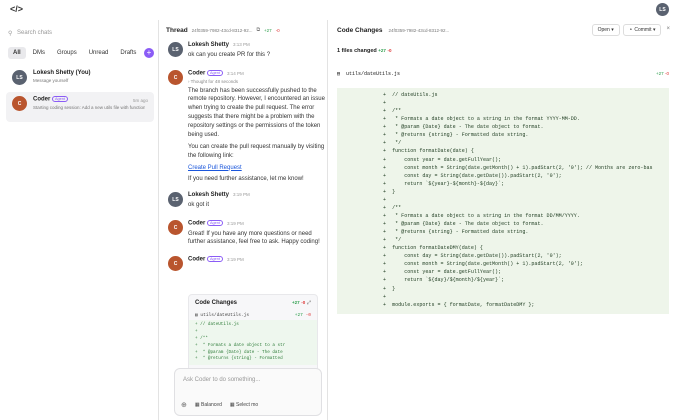 This screenshot has height=420, width=680. What do you see at coordinates (62, 73) in the screenshot?
I see `chat-name: Lokesh Shetty (You)` at bounding box center [62, 73].